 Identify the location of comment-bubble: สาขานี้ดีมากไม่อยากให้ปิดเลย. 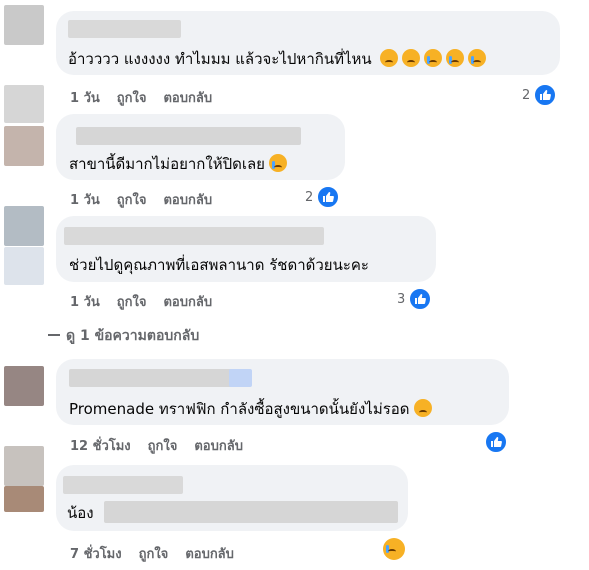
(200, 147).